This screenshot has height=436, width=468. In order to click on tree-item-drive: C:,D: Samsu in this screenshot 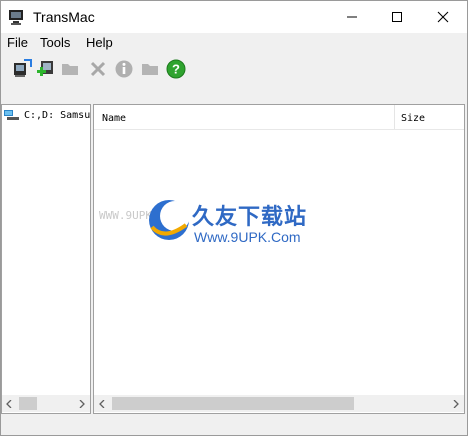, I will do `click(47, 115)`.